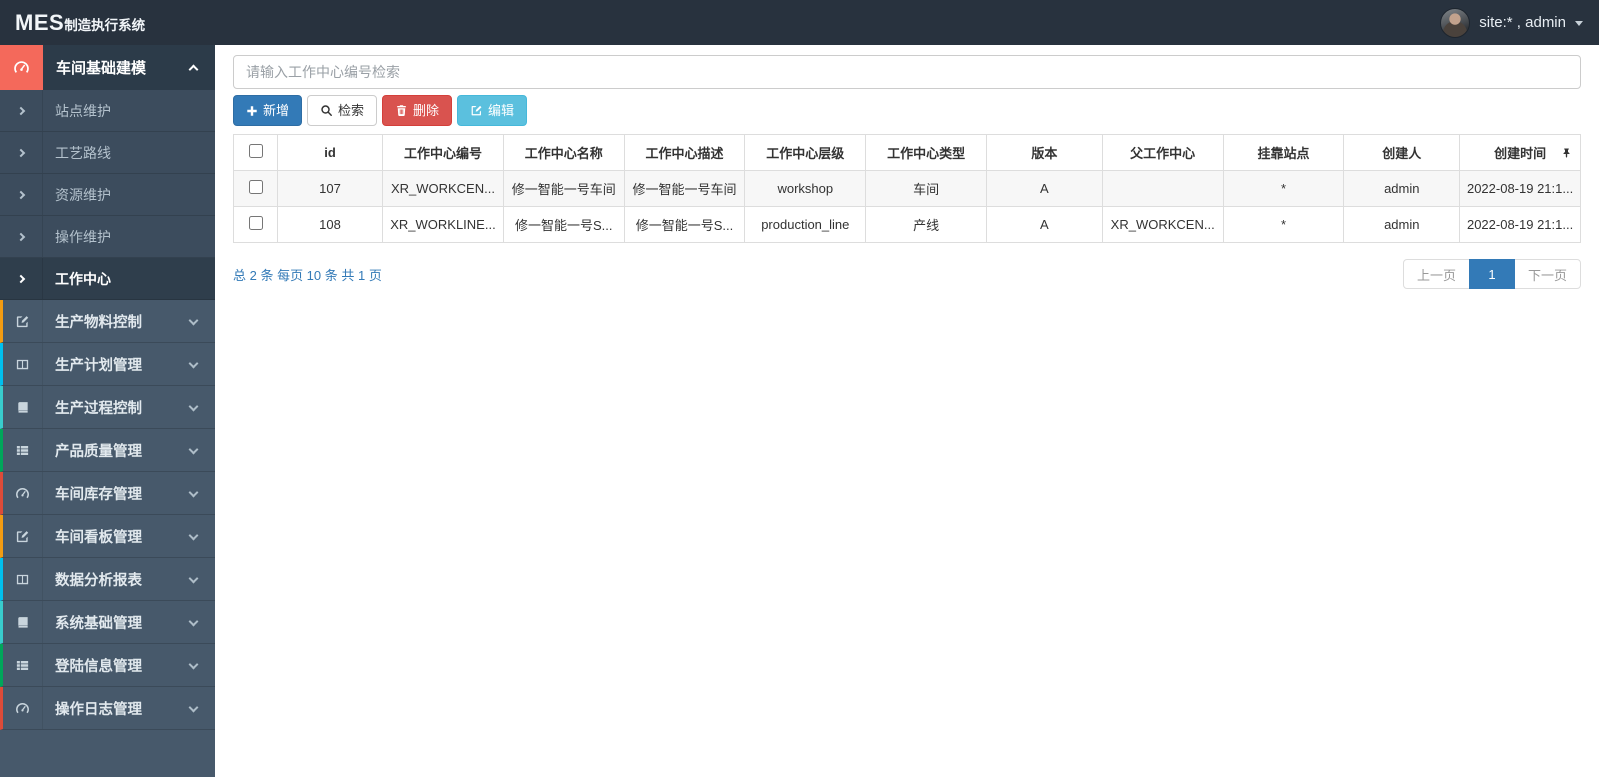 The width and height of the screenshot is (1599, 777). Describe the element at coordinates (98, 494) in the screenshot. I see `sidebar-item-label: 车间库存管理` at that location.